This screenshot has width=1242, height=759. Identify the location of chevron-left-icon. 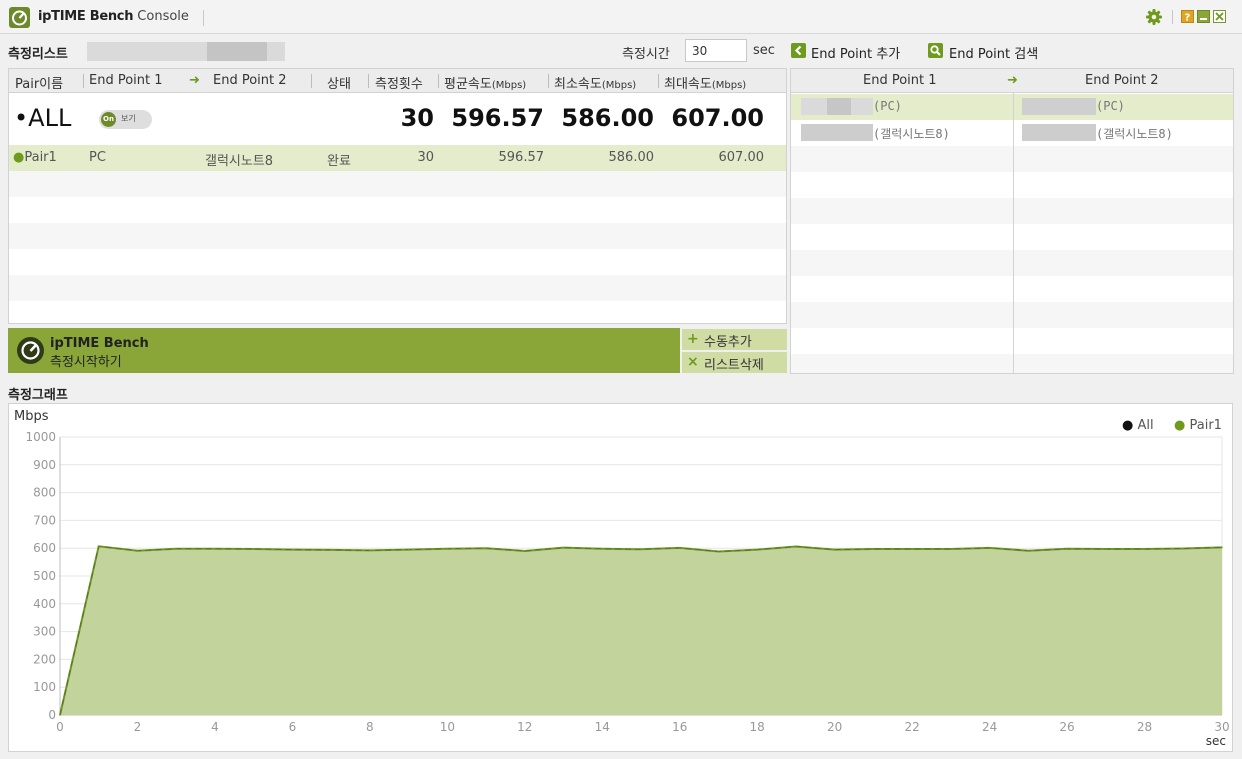
(798, 50).